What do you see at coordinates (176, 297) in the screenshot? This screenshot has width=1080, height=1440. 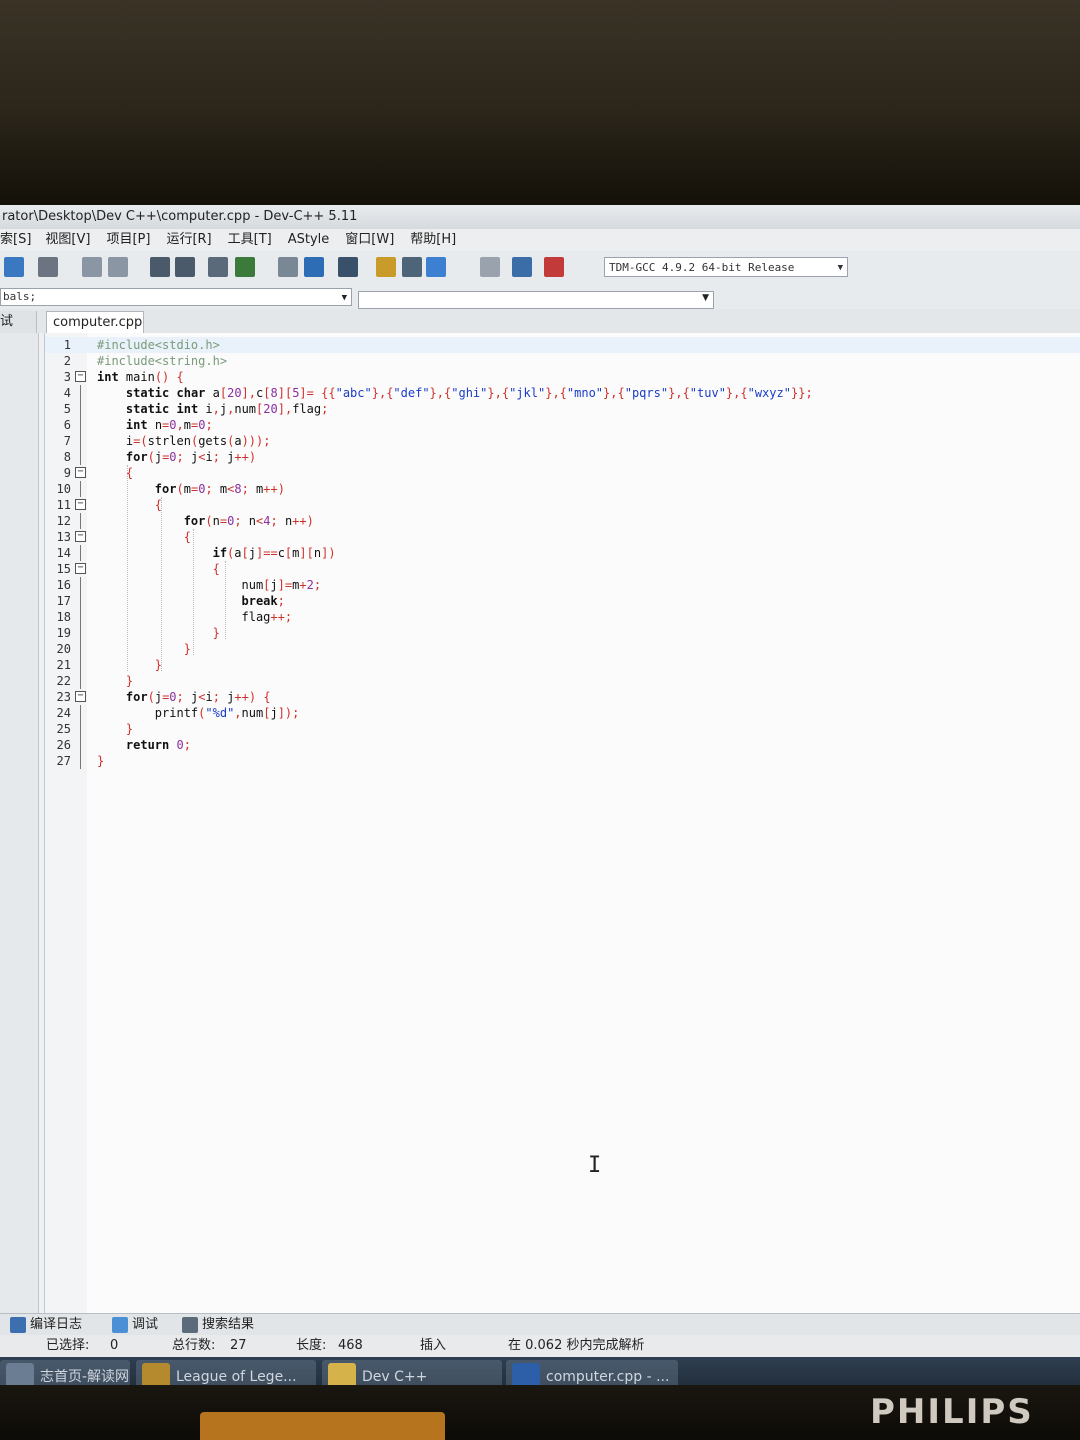 I see `class-combo: bals; ▼` at bounding box center [176, 297].